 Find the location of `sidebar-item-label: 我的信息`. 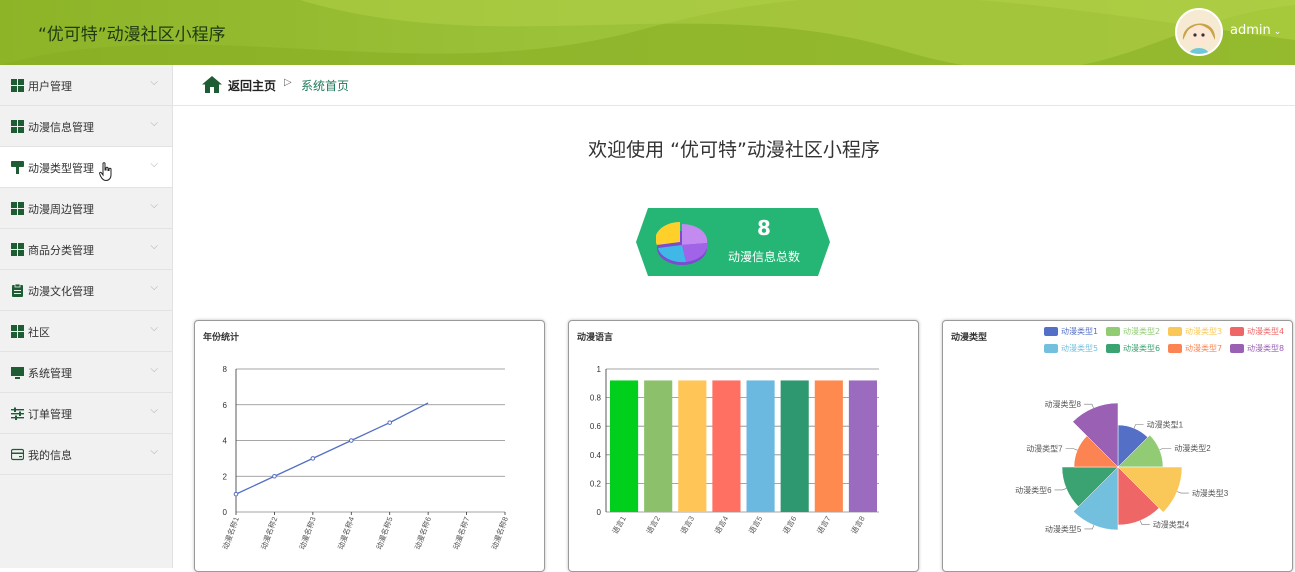

sidebar-item-label: 我的信息 is located at coordinates (50, 455).